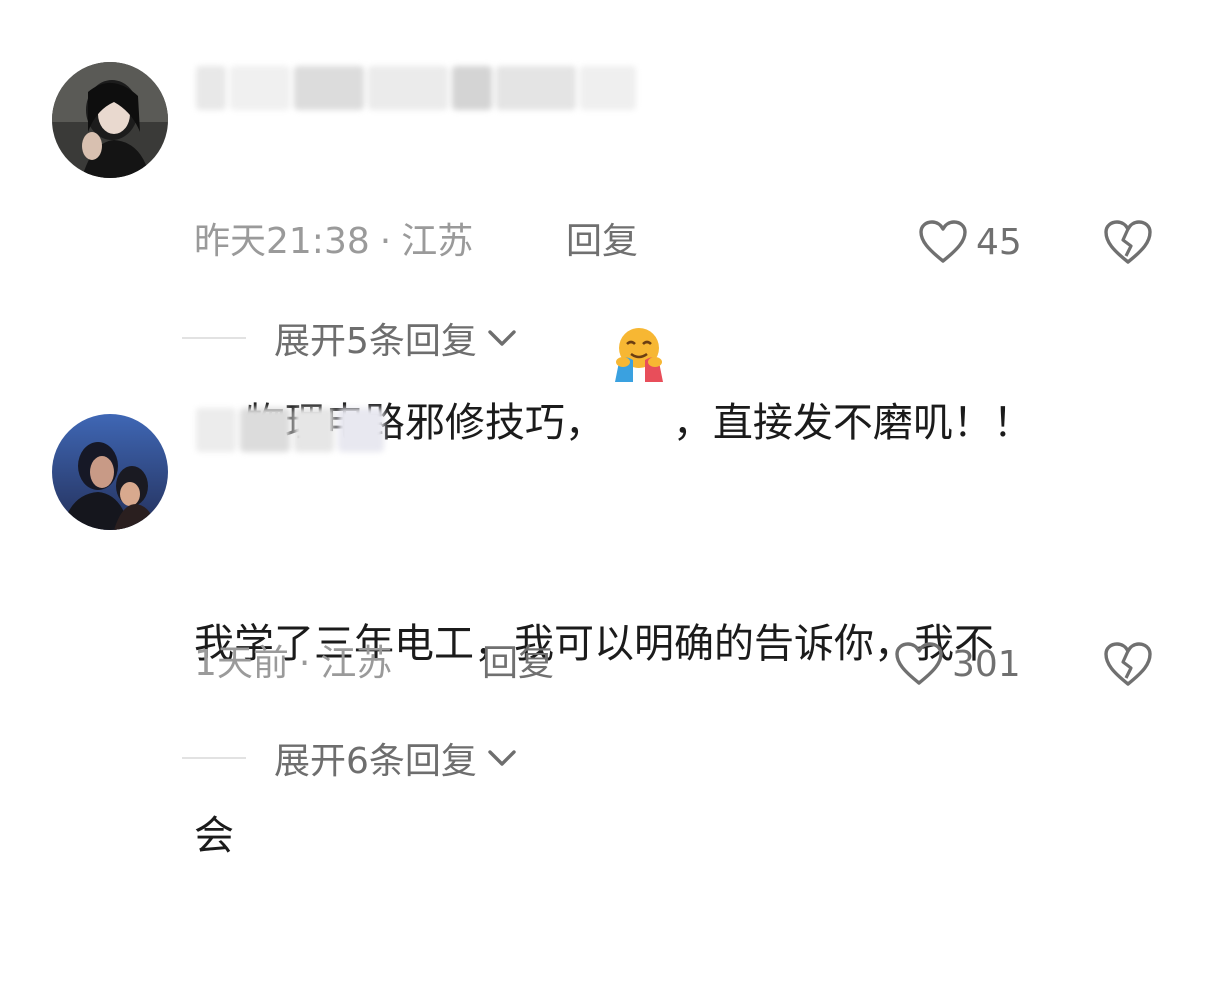  Describe the element at coordinates (293, 664) in the screenshot. I see `comment-meta: 1天前 · 江苏` at that location.